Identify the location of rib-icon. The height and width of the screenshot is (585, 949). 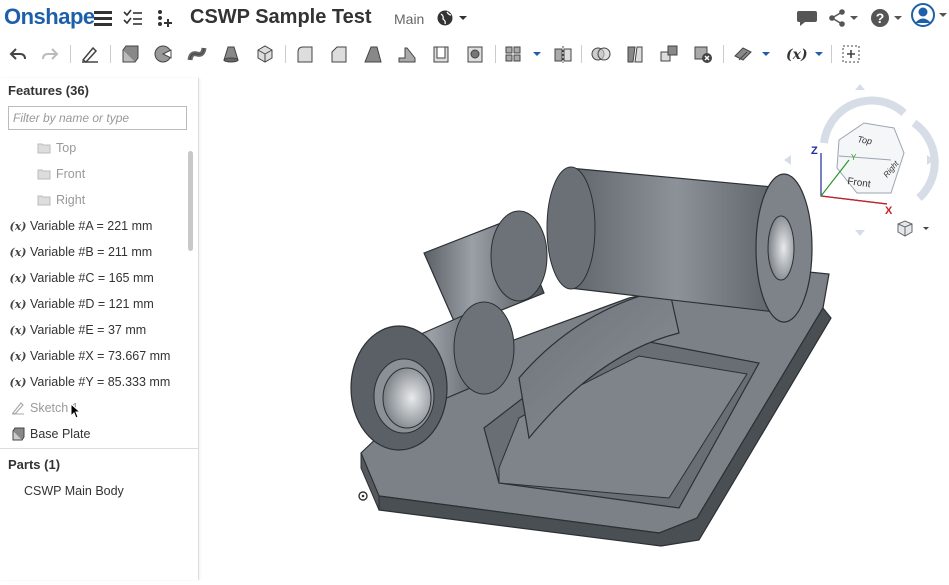
(407, 54).